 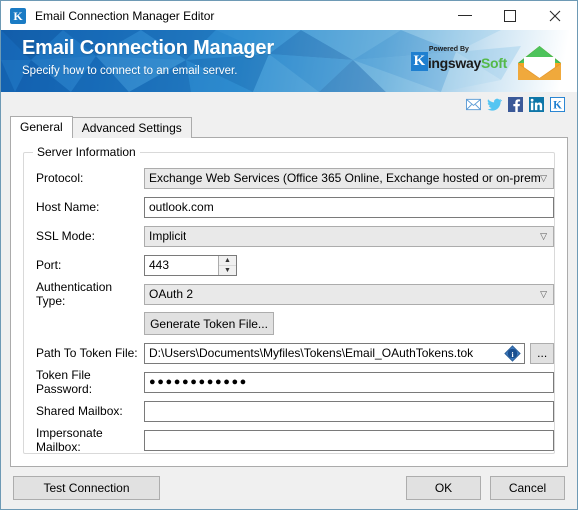 What do you see at coordinates (485, 488) in the screenshot?
I see `footer-action-buttons: OK Cancel` at bounding box center [485, 488].